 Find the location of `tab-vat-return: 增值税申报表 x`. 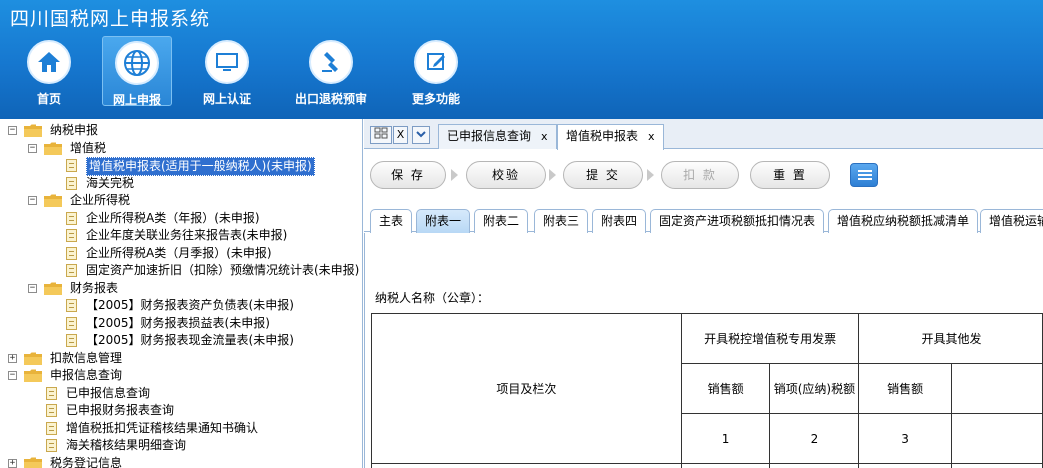

tab-vat-return: 增值税申报表 x is located at coordinates (610, 137).